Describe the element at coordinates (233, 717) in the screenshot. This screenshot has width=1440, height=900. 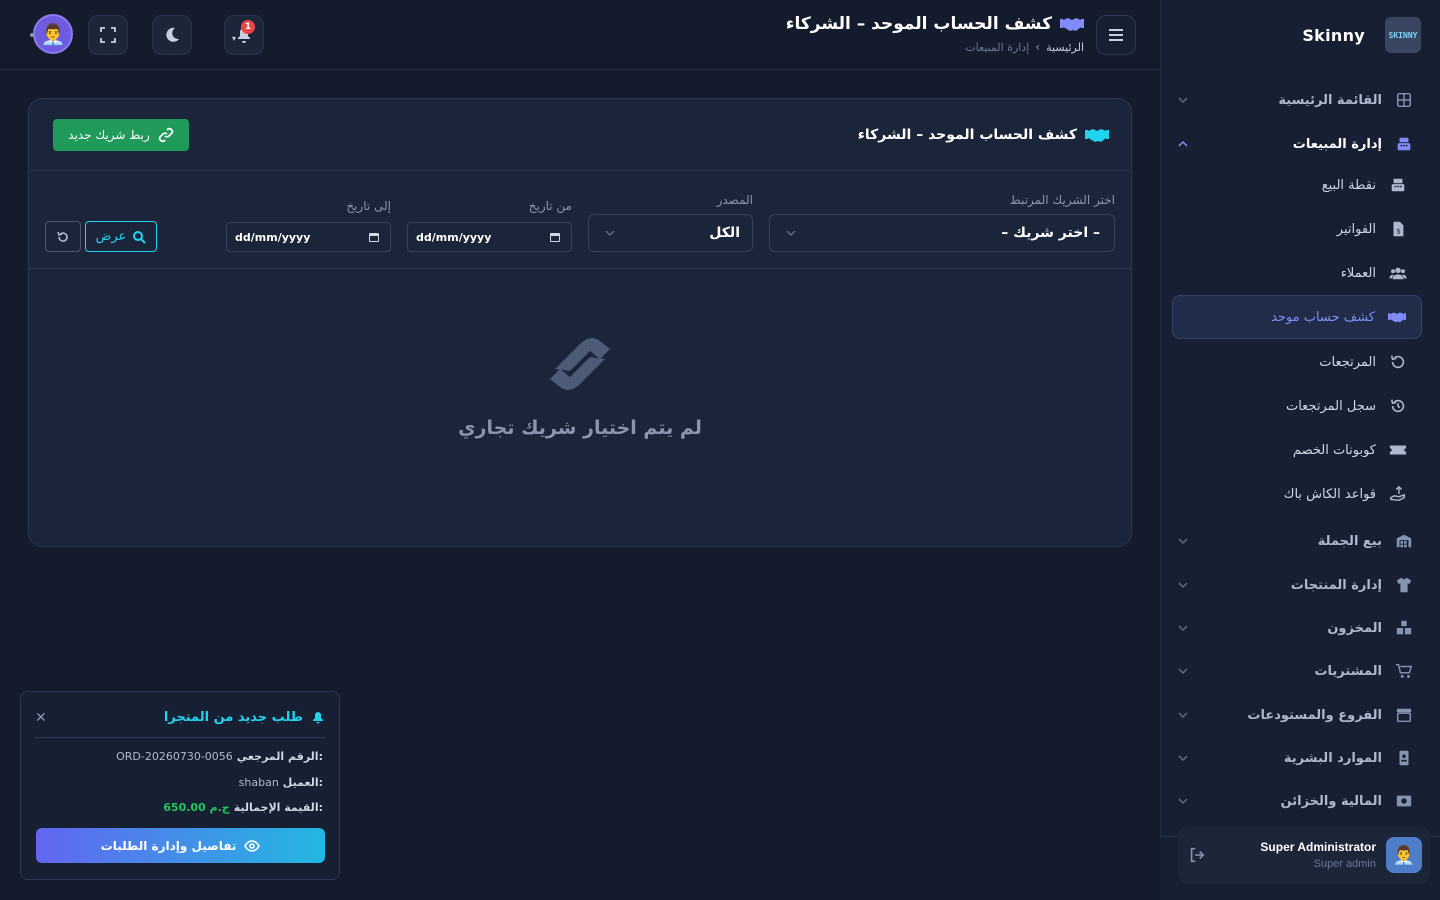
I see `toast-title-text: طلب جديد من المتجرا` at that location.